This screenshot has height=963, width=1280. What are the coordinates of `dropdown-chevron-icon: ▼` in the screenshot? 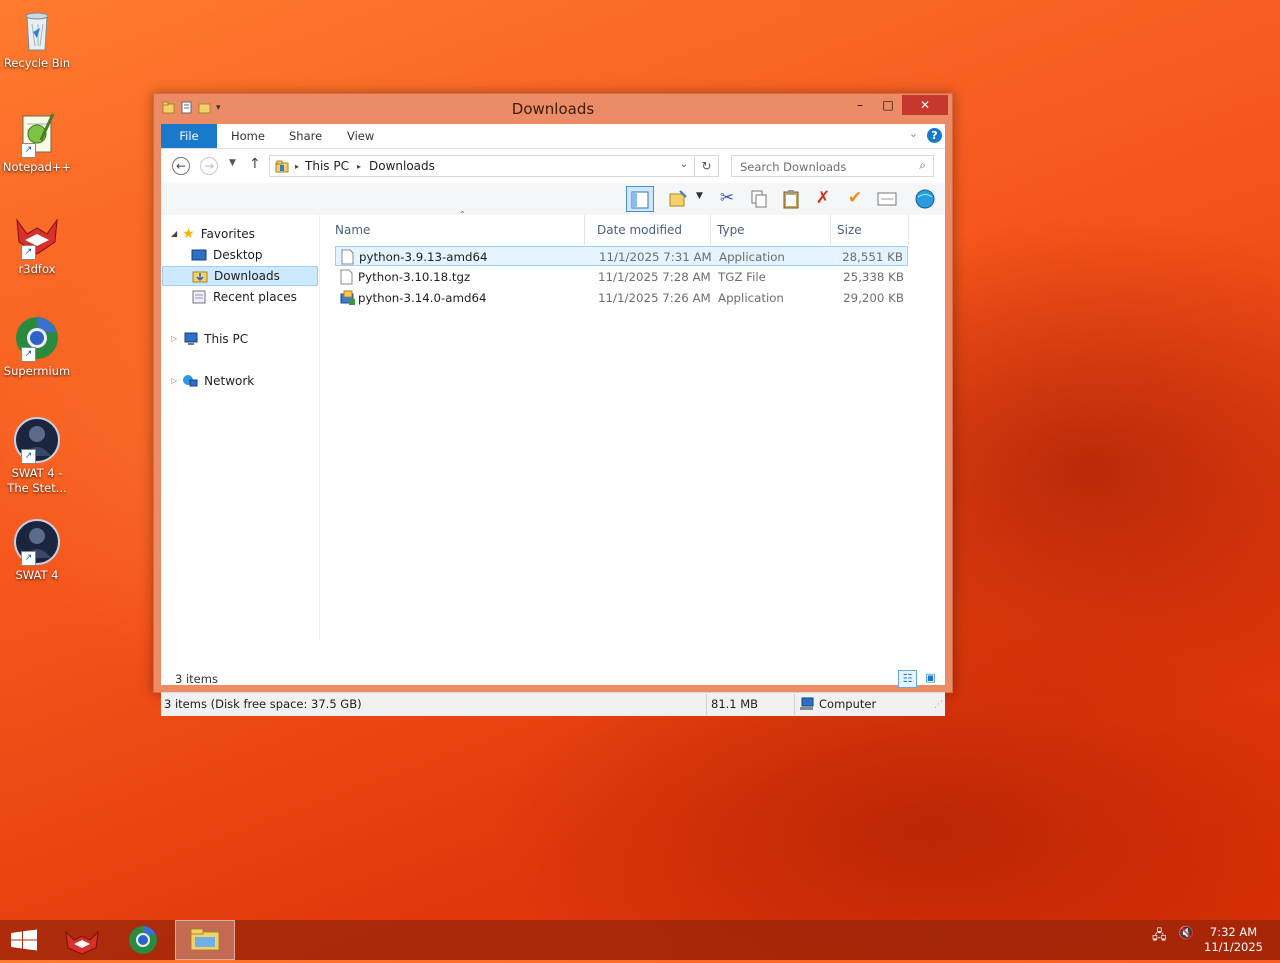 It's located at (699, 196).